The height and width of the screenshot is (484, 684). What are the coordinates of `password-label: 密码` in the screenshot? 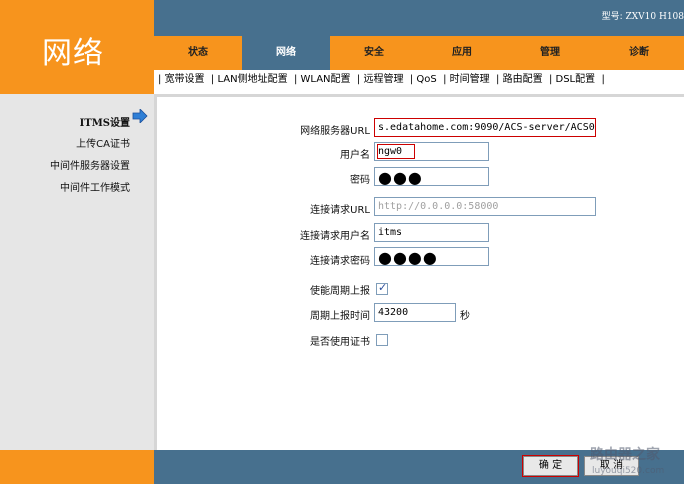 It's located at (360, 180).